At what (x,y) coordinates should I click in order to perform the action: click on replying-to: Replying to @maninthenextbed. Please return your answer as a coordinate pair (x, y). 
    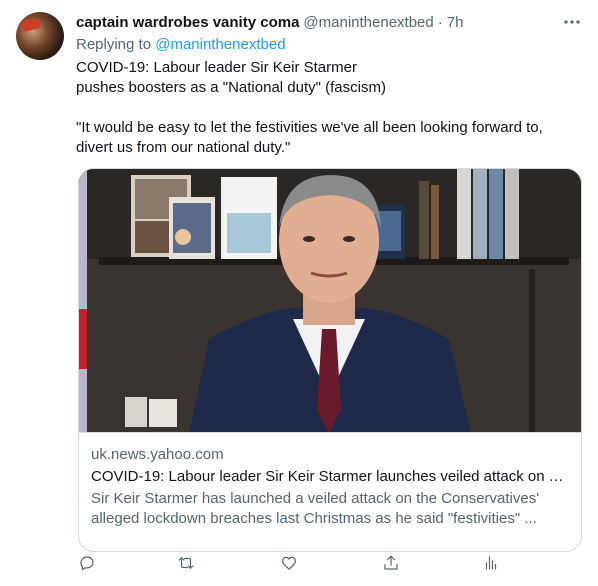
    Looking at the image, I should click on (329, 46).